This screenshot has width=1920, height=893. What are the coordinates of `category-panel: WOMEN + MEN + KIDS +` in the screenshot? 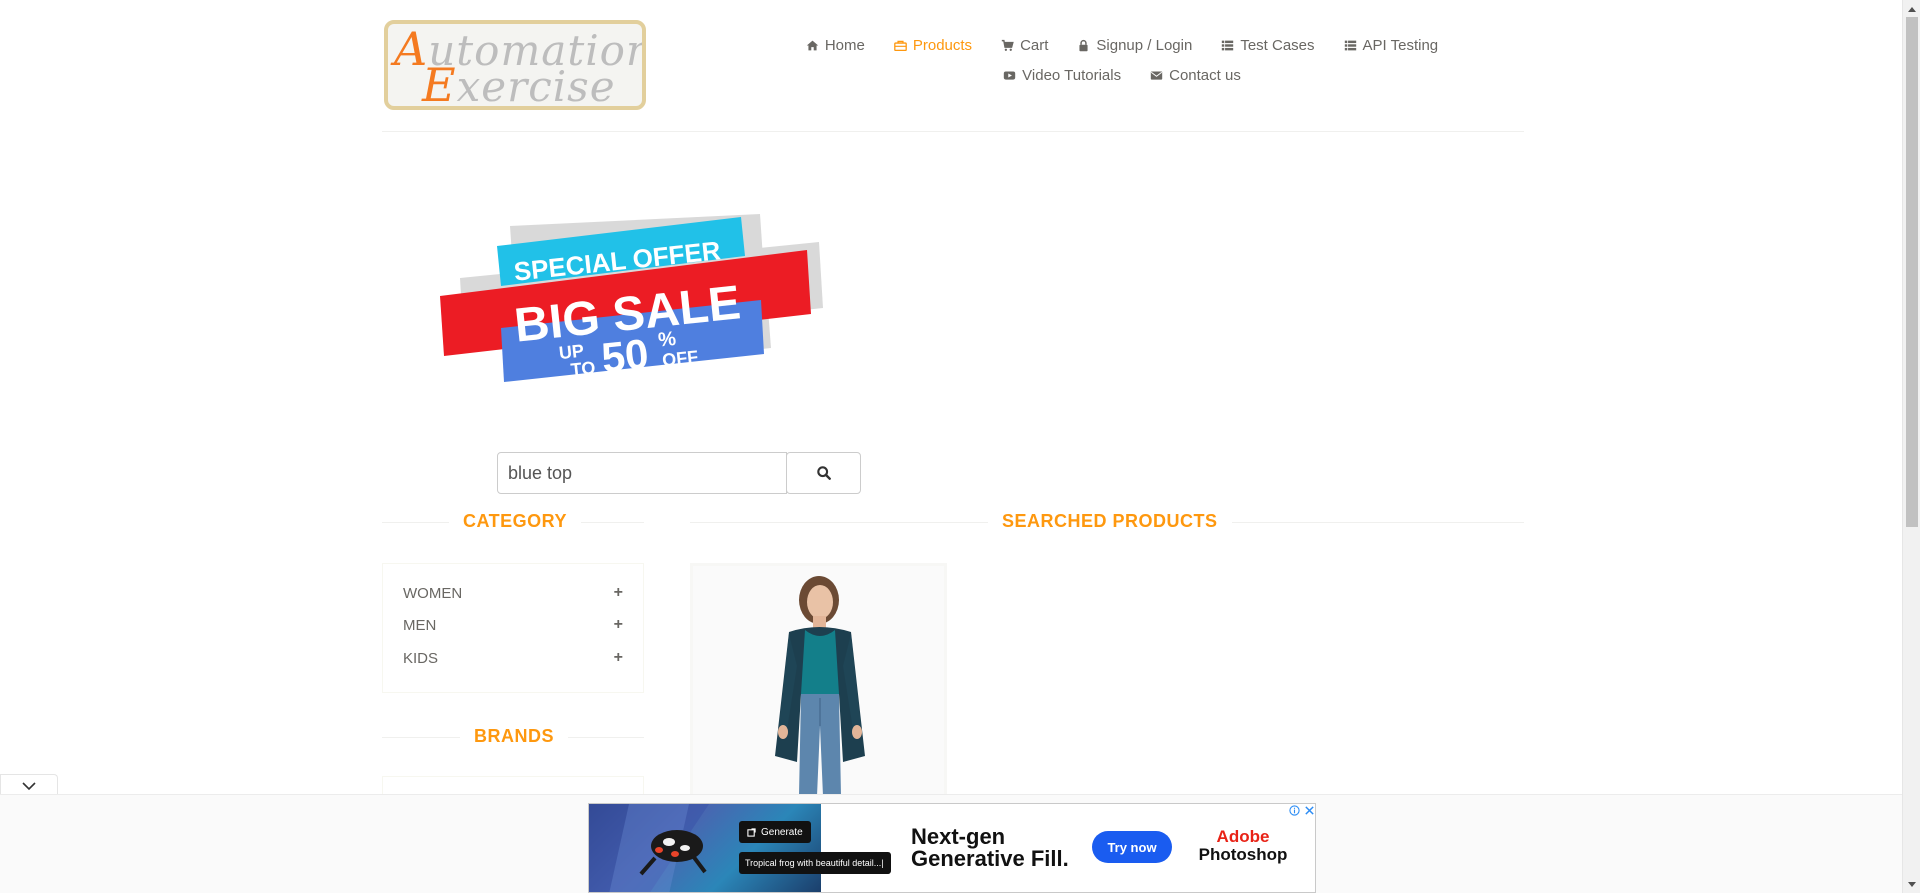 It's located at (513, 628).